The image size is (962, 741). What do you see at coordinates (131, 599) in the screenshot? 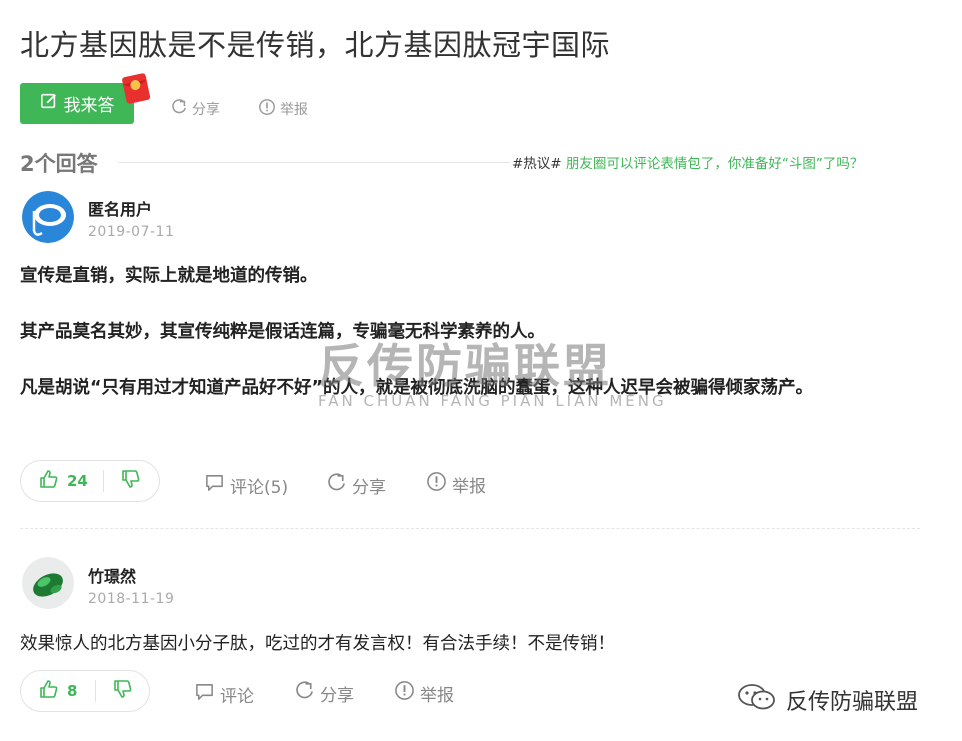
I see `answer-2-date: 2018-11-19` at bounding box center [131, 599].